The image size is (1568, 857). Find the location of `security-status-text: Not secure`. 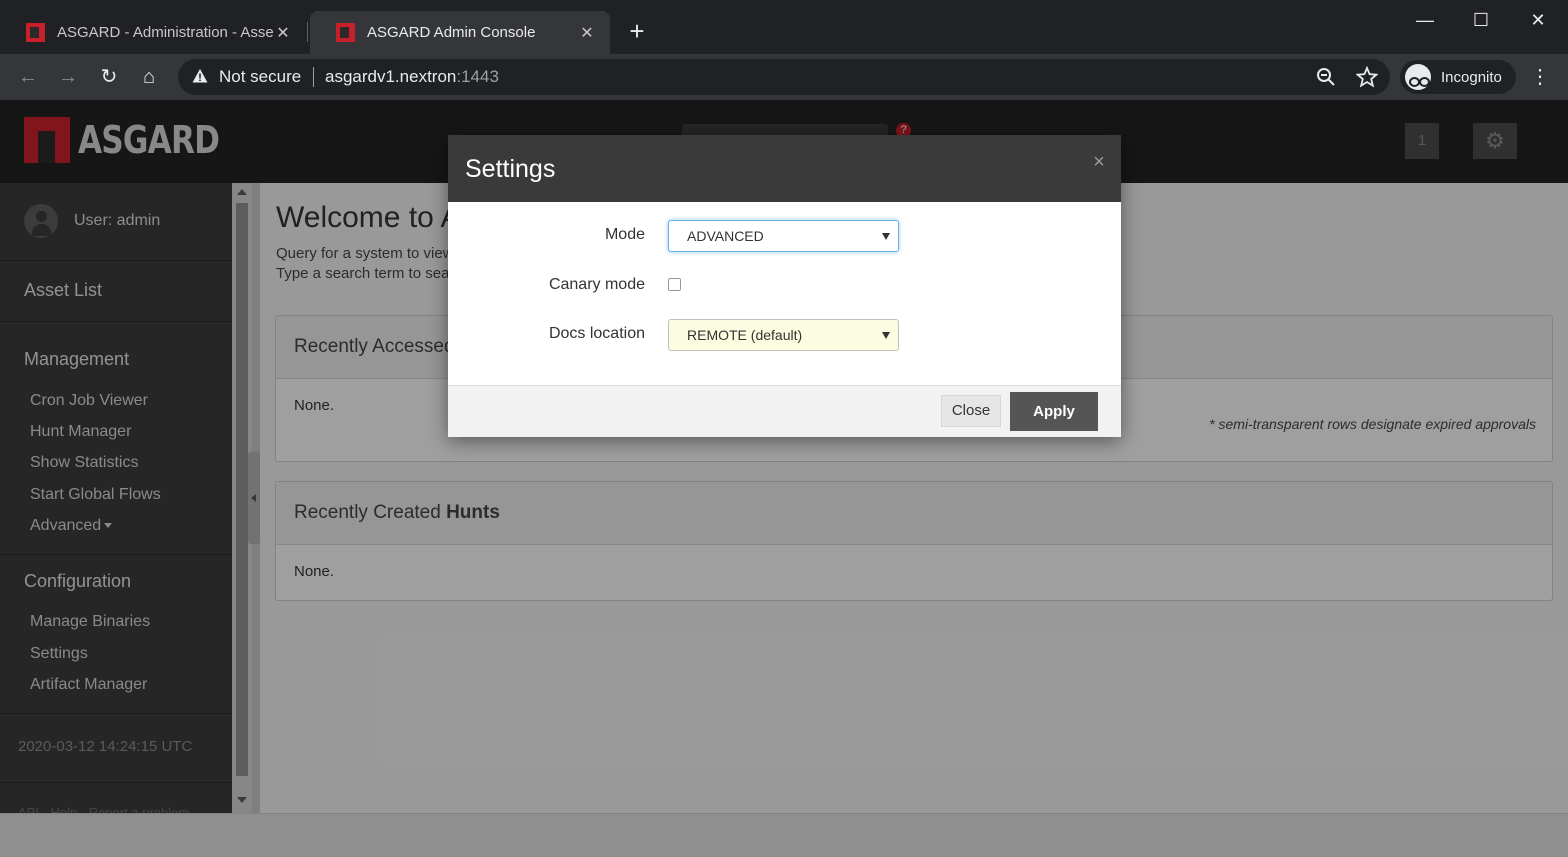

security-status-text: Not secure is located at coordinates (260, 77).